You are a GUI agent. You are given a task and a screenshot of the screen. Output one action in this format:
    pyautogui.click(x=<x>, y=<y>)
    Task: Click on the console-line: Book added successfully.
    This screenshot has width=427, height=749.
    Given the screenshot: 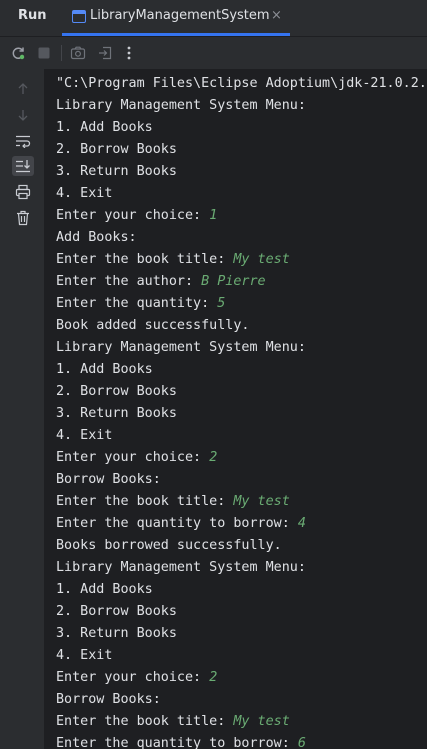 What is the action you would take?
    pyautogui.click(x=152, y=326)
    